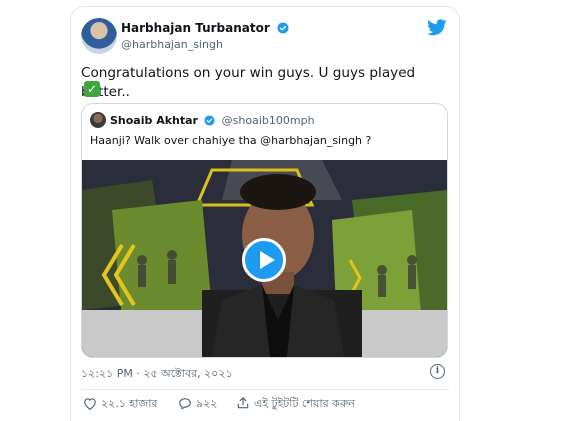  Describe the element at coordinates (92, 89) in the screenshot. I see `check-mark-emoji-icon: ✓` at that location.